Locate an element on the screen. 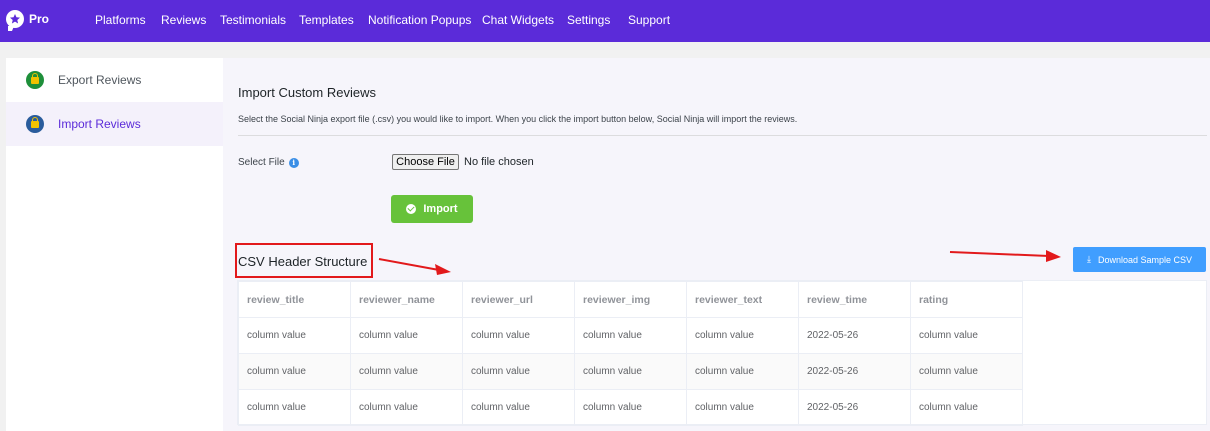 Image resolution: width=1210 pixels, height=431 pixels. no-file-chosen-text: No file chosen is located at coordinates (499, 162).